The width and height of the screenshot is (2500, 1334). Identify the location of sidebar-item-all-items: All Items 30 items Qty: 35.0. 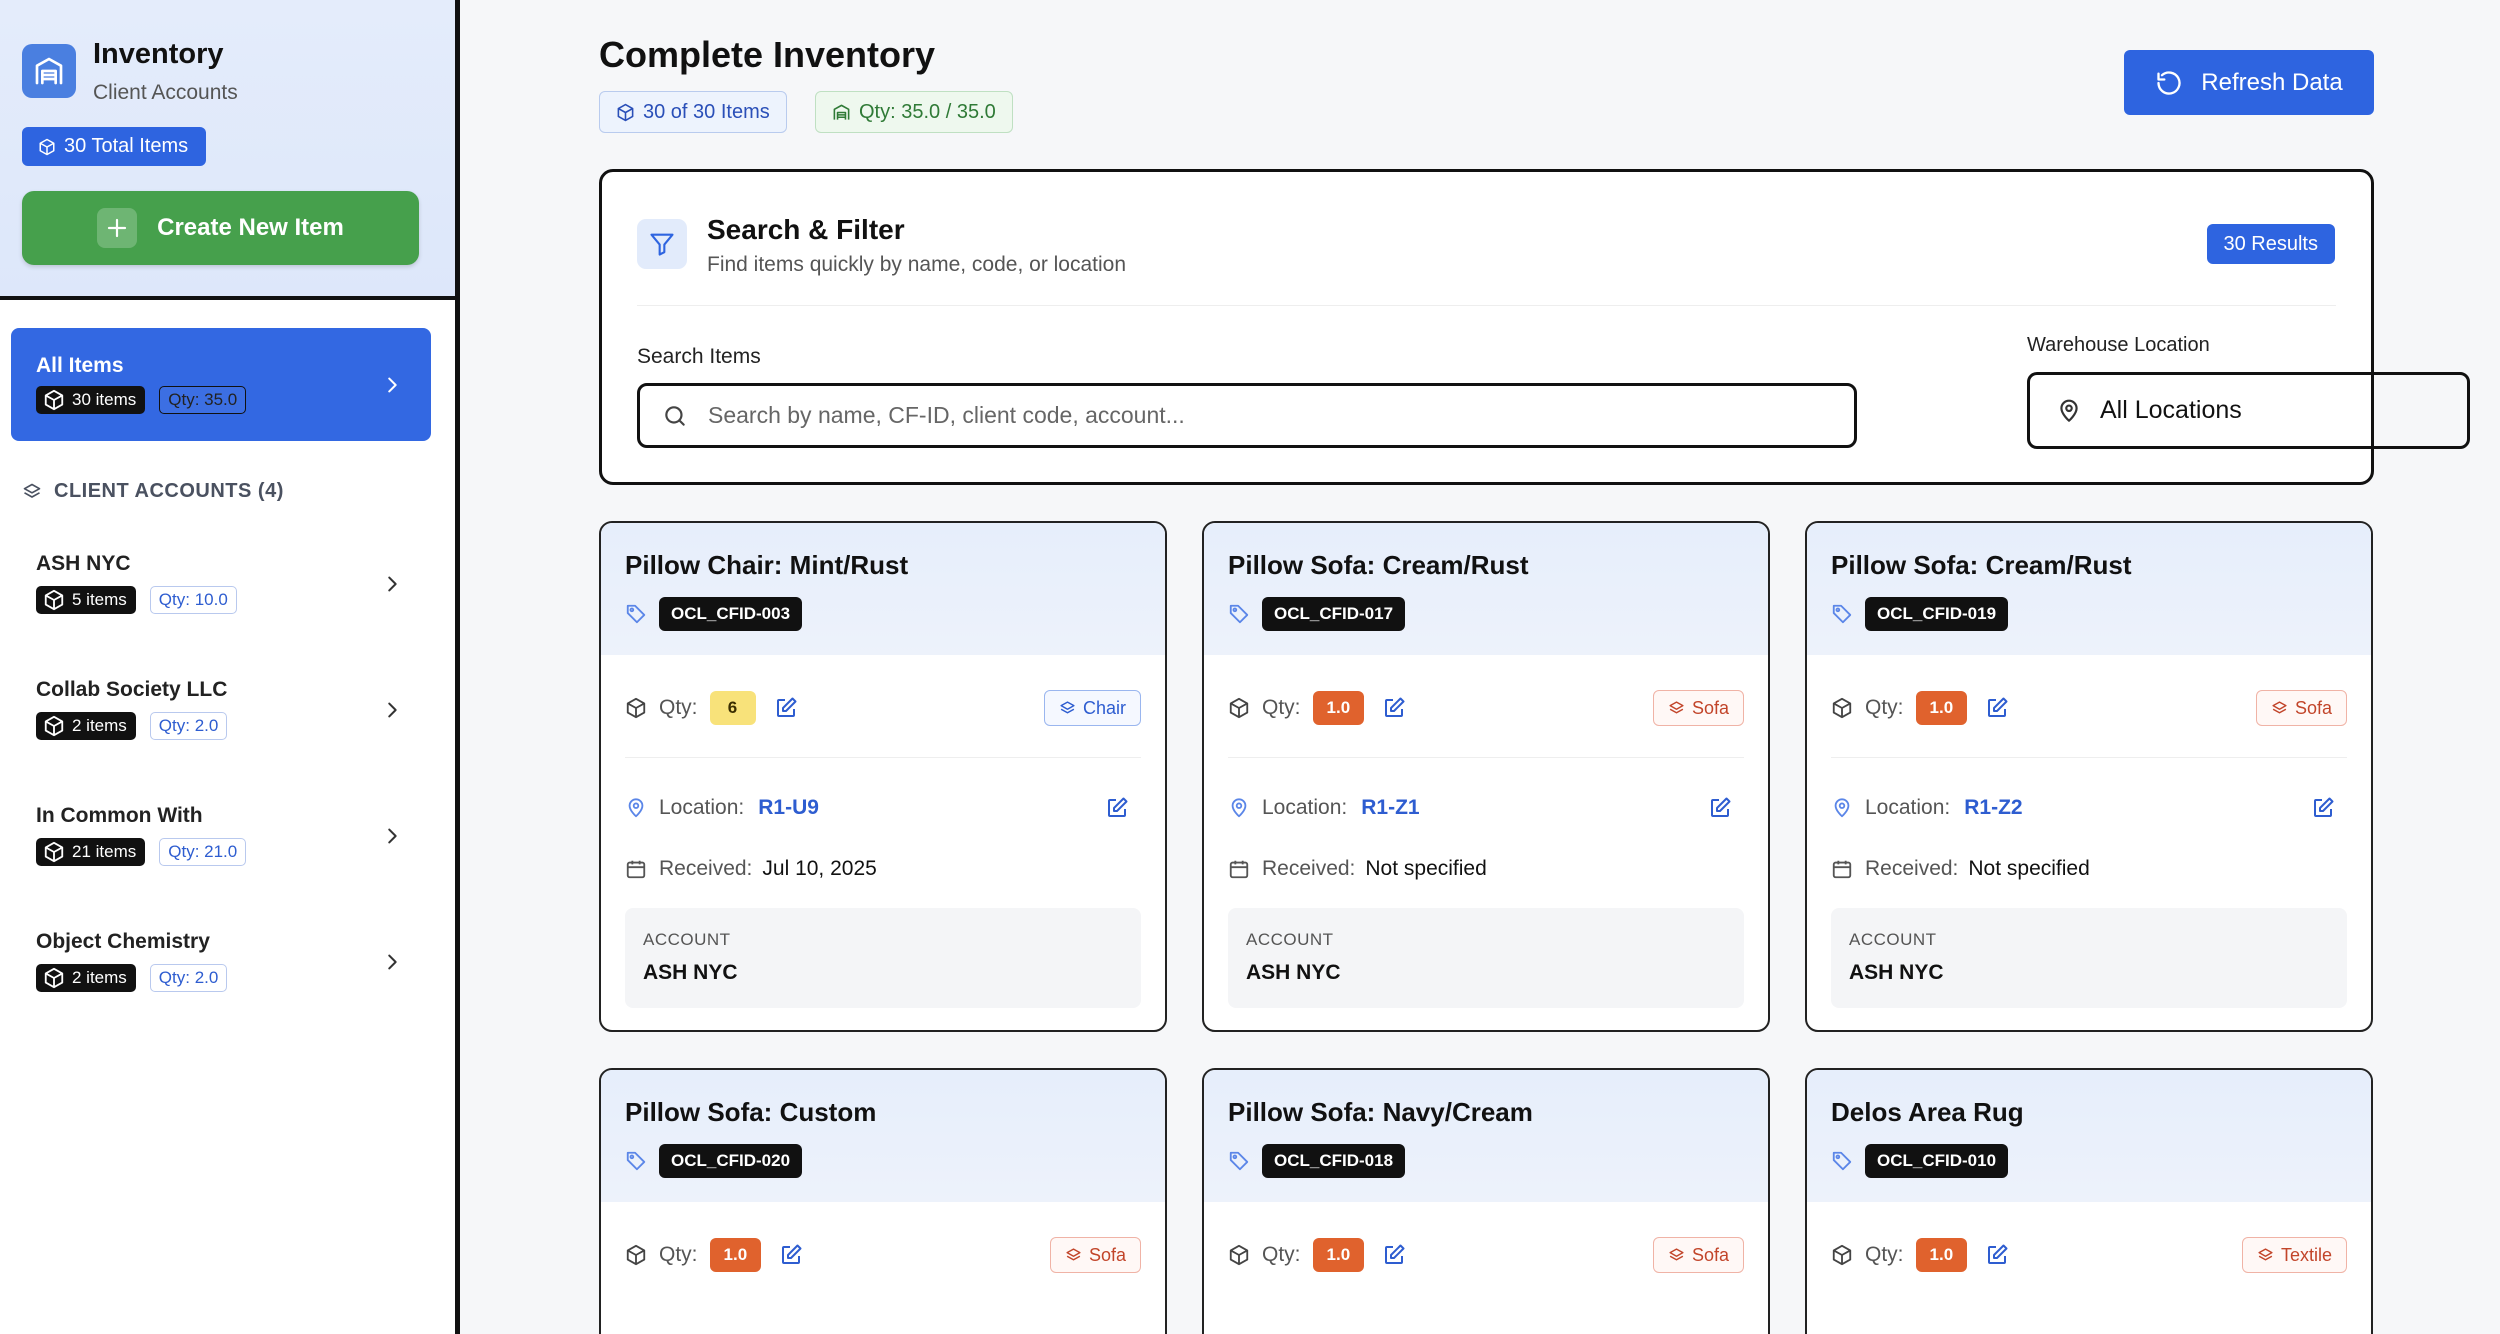
(221, 384).